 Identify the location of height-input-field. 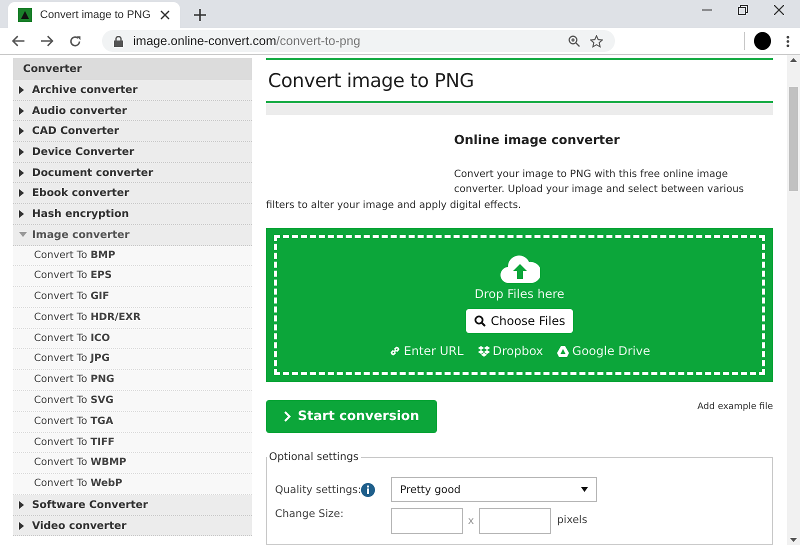
(515, 521).